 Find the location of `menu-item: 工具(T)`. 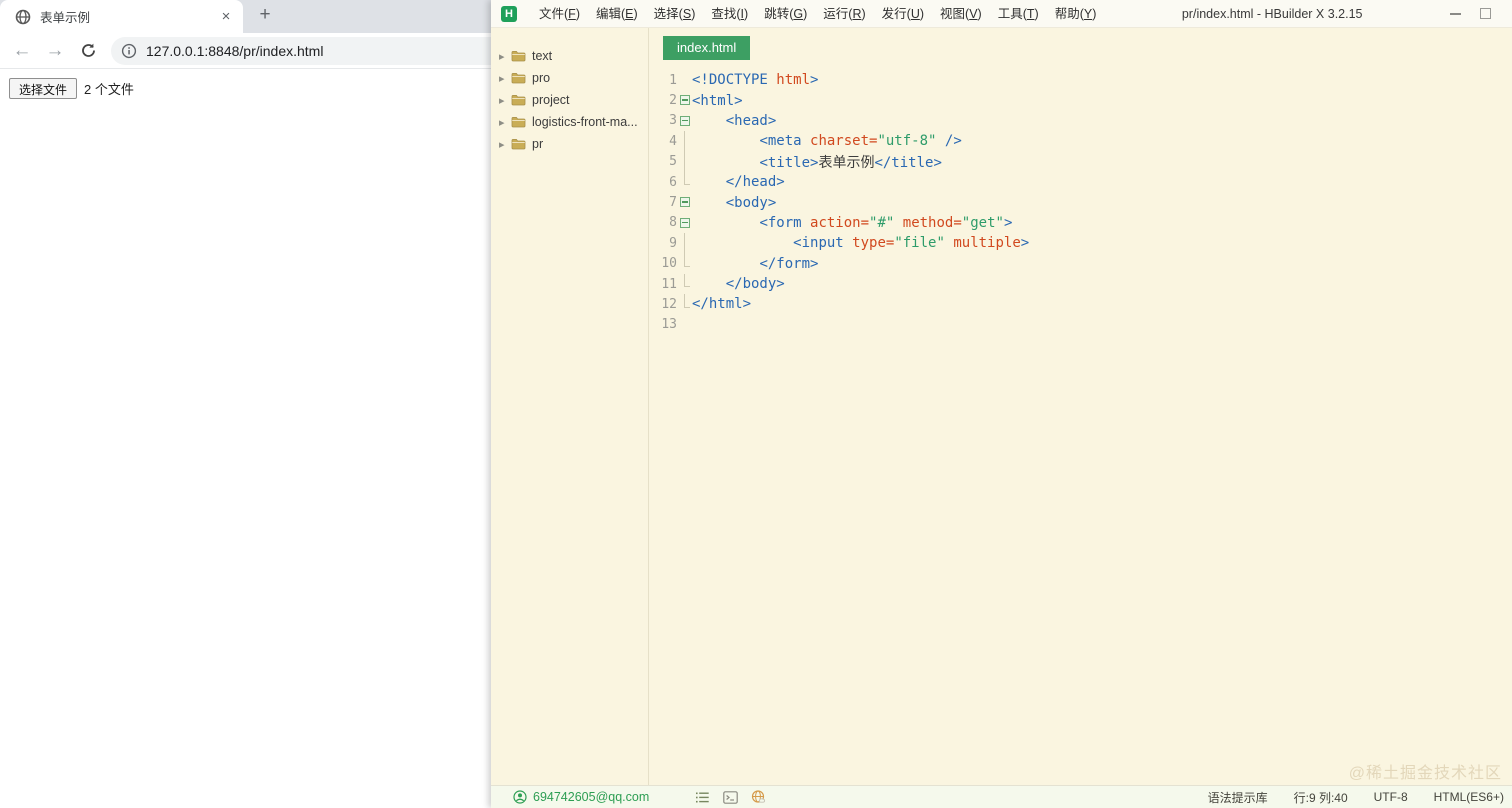

menu-item: 工具(T) is located at coordinates (1018, 14).